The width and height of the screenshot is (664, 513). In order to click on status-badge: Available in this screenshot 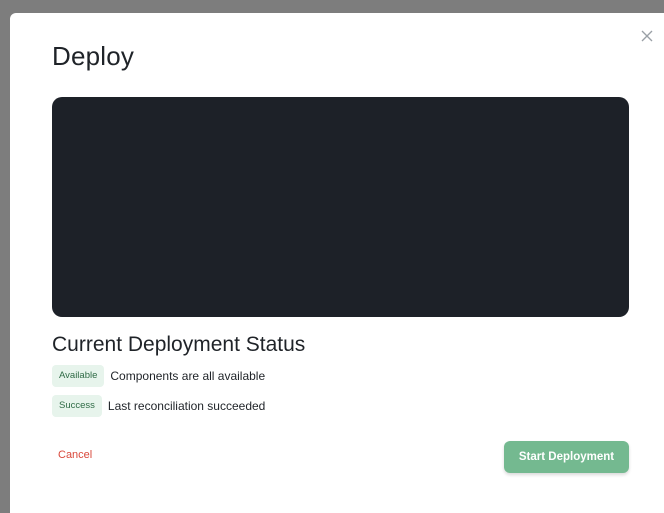, I will do `click(78, 376)`.